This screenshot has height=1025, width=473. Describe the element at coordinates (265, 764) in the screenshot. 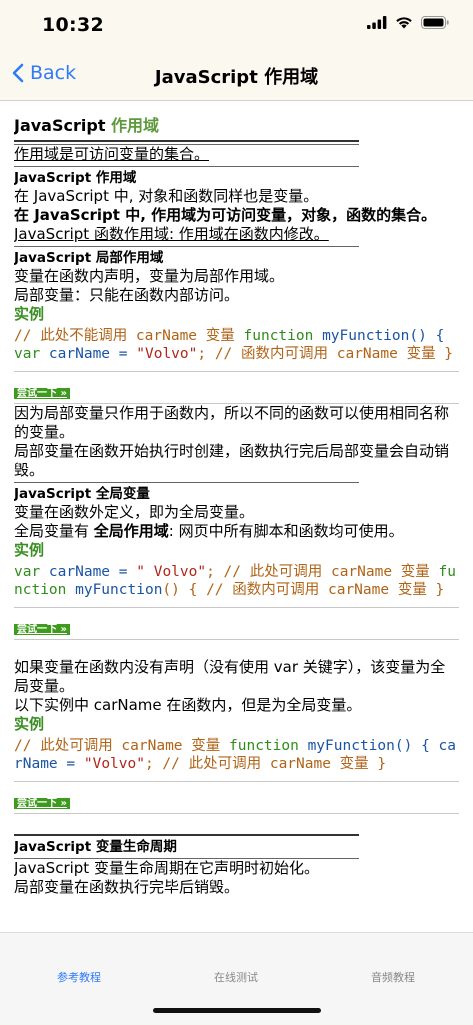

I see `code-token: ; // 此处可调用 carName 变量 }` at that location.